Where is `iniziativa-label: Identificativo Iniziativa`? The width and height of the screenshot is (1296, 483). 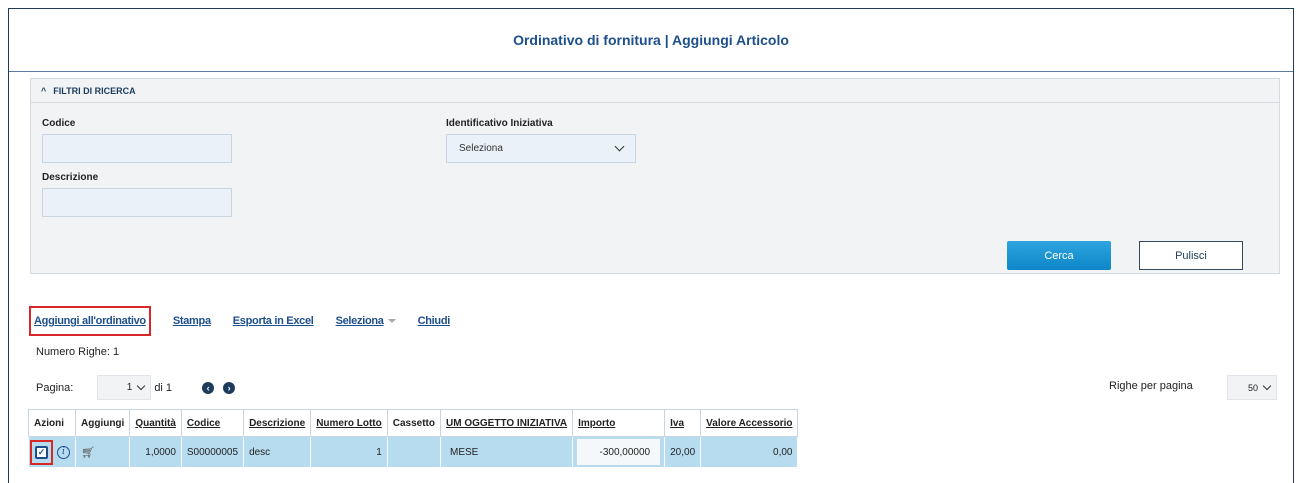
iniziativa-label: Identificativo Iniziativa is located at coordinates (499, 123).